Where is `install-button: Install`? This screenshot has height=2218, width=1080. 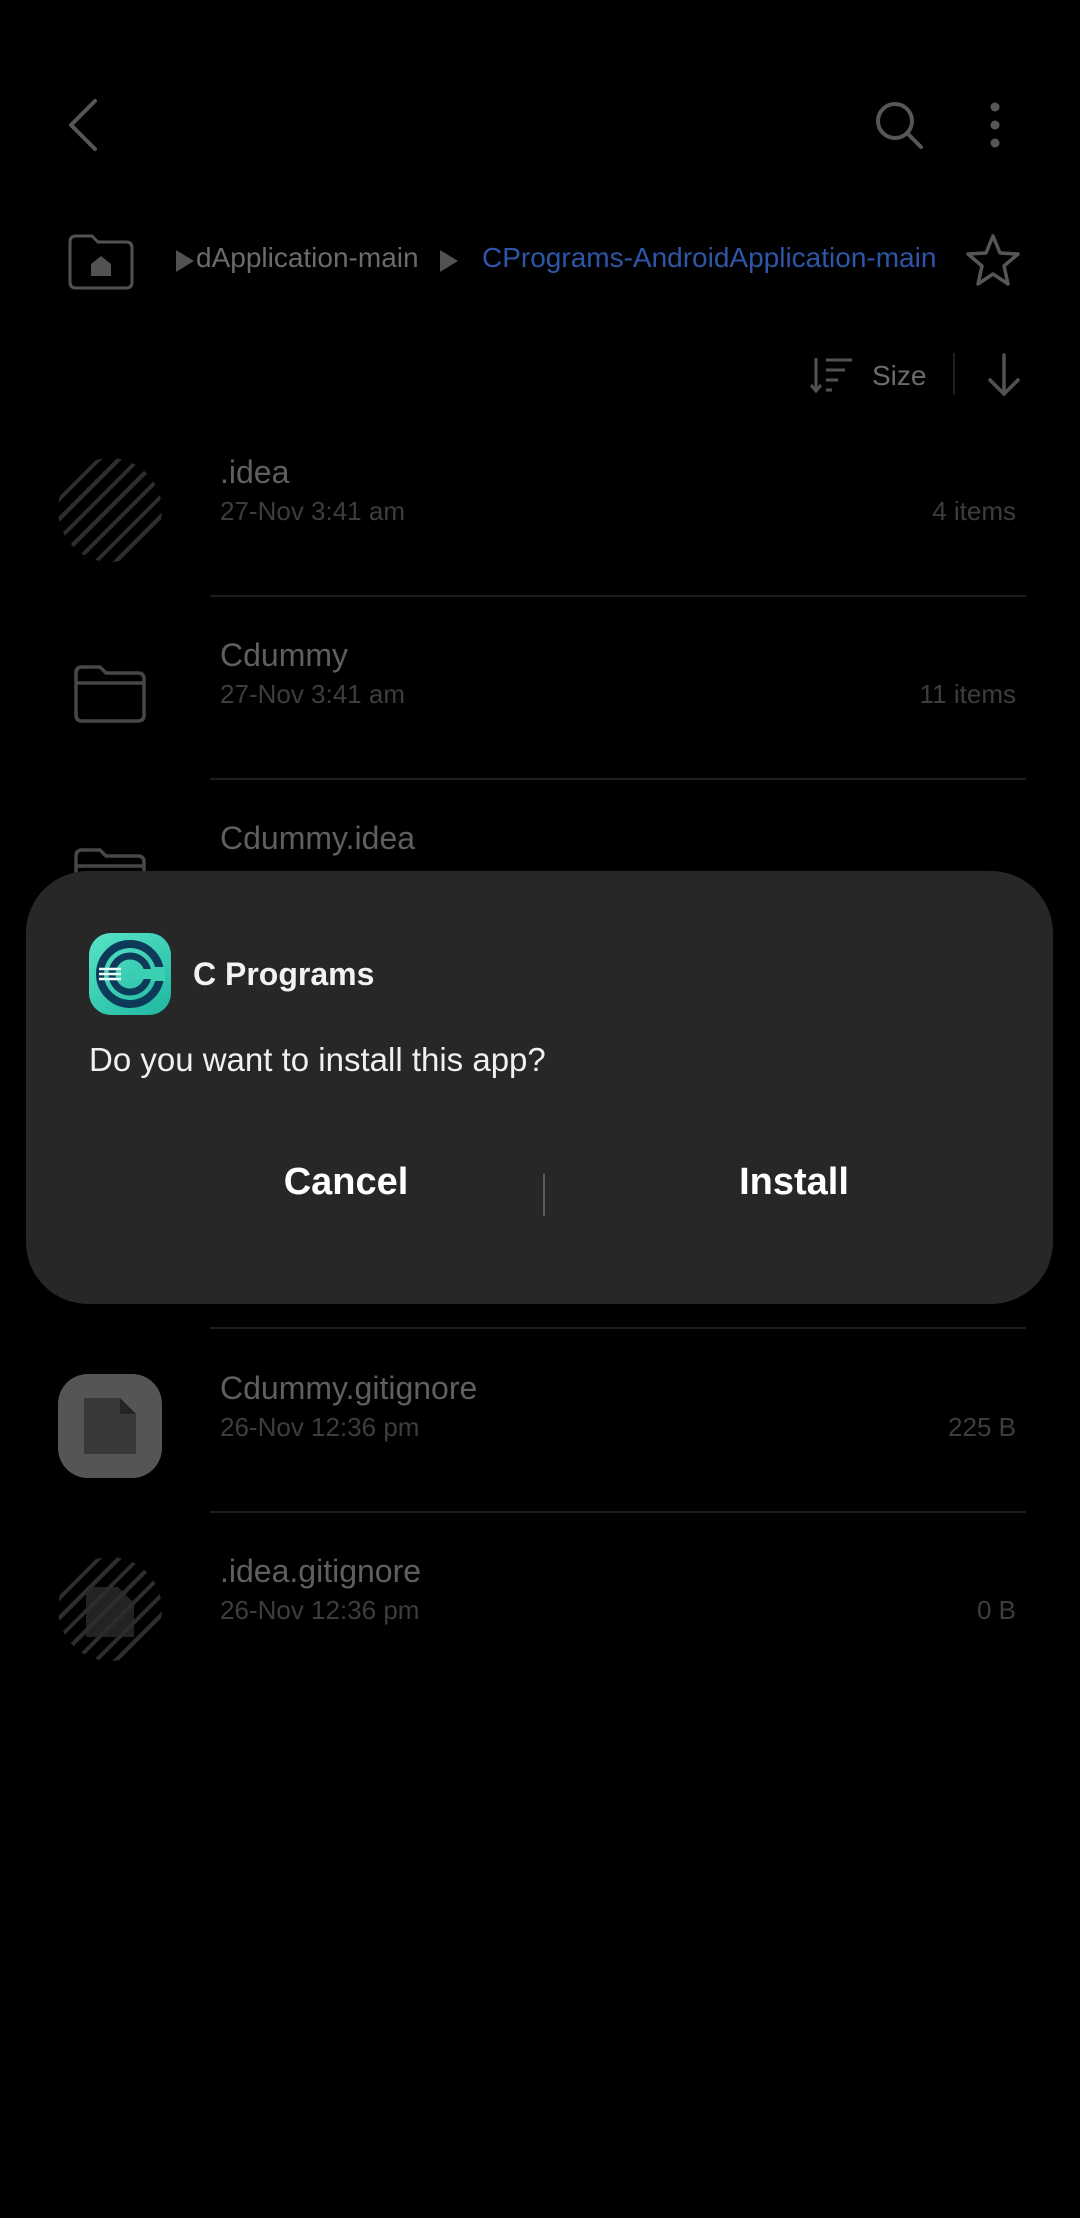 install-button: Install is located at coordinates (794, 1182).